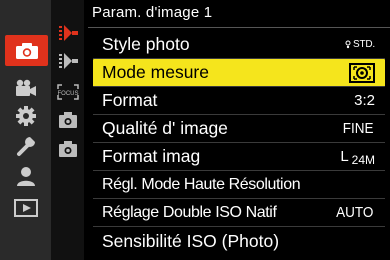  I want to click on menu-item-value: FINE, so click(358, 128).